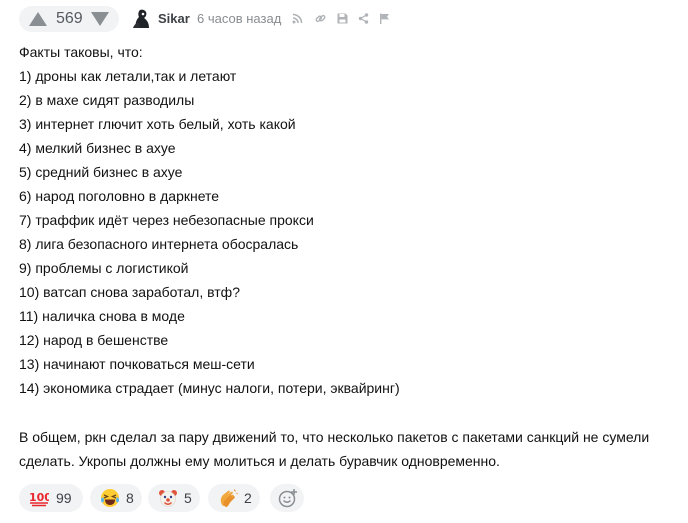  I want to click on reaction-hundred: 100 99, so click(51, 498).